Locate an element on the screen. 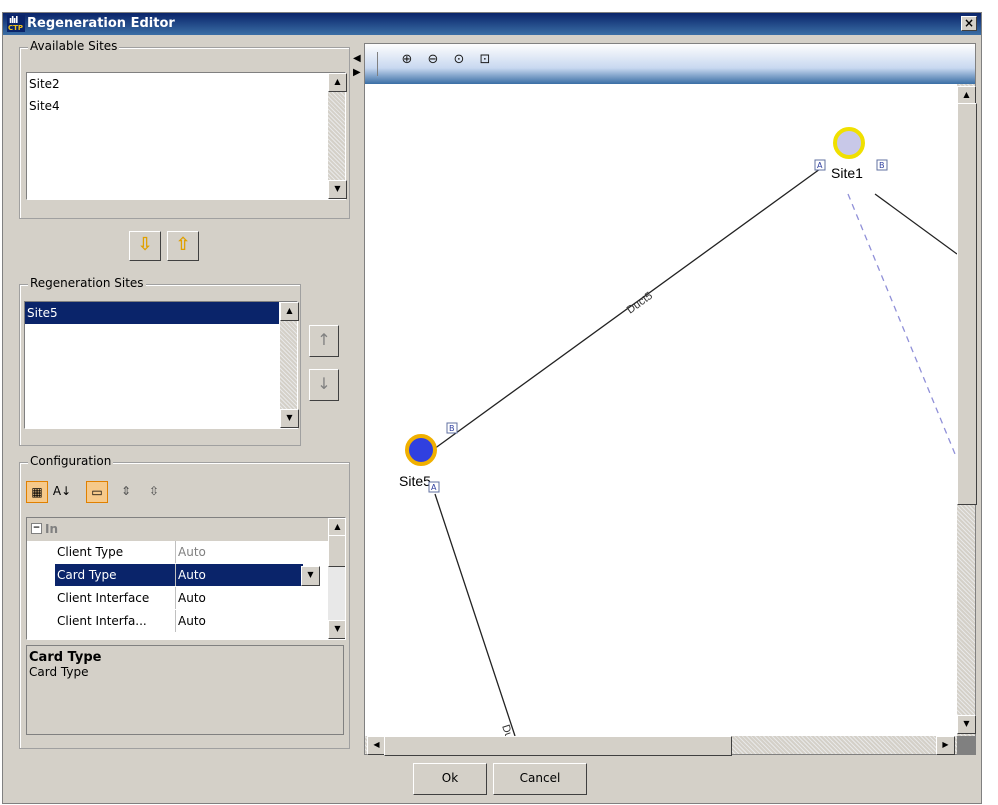  cancel-button: Cancel is located at coordinates (540, 779).